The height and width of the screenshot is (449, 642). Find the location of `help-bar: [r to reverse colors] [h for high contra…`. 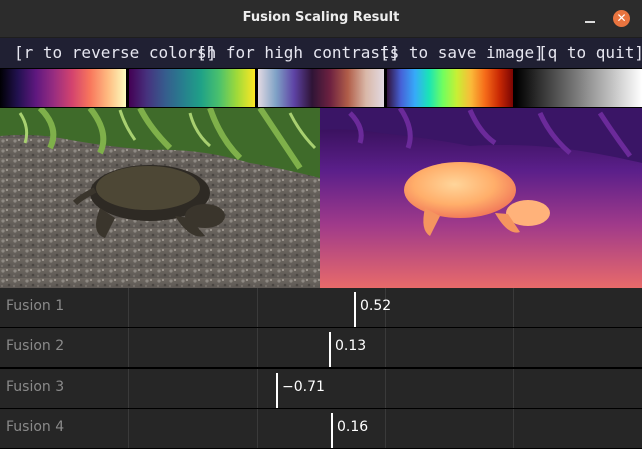

help-bar: [r to reverse colors] [h for high contra… is located at coordinates (321, 53).